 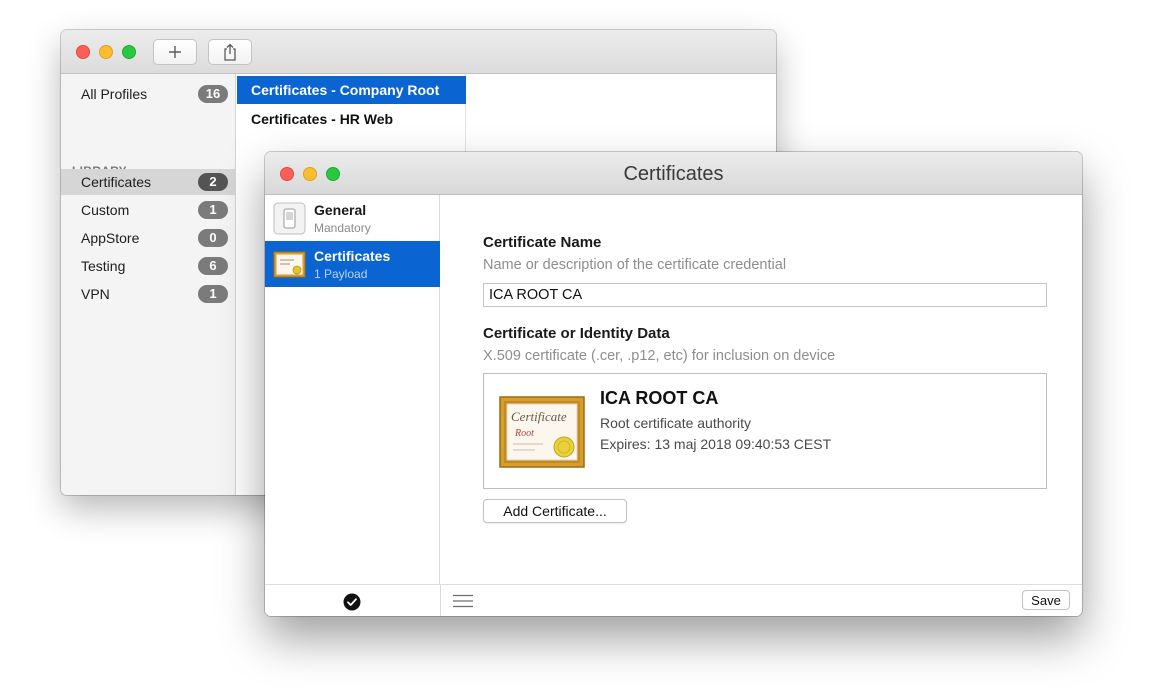 What do you see at coordinates (148, 210) in the screenshot?
I see `sidebar-item-custom: Custom 1` at bounding box center [148, 210].